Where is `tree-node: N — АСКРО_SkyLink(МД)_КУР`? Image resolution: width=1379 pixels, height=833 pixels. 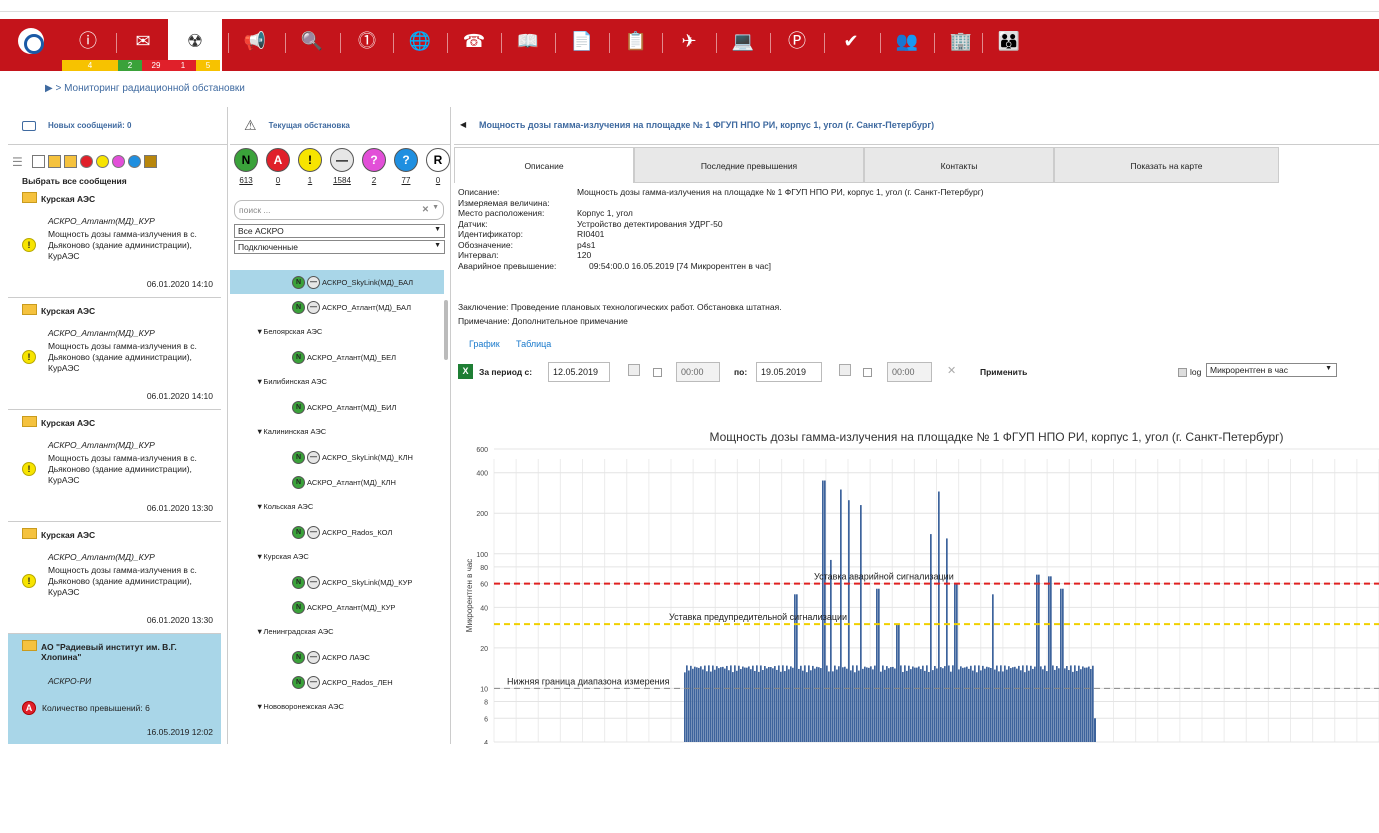
tree-node: N — АСКРО_SkyLink(МД)_КУР is located at coordinates (337, 582).